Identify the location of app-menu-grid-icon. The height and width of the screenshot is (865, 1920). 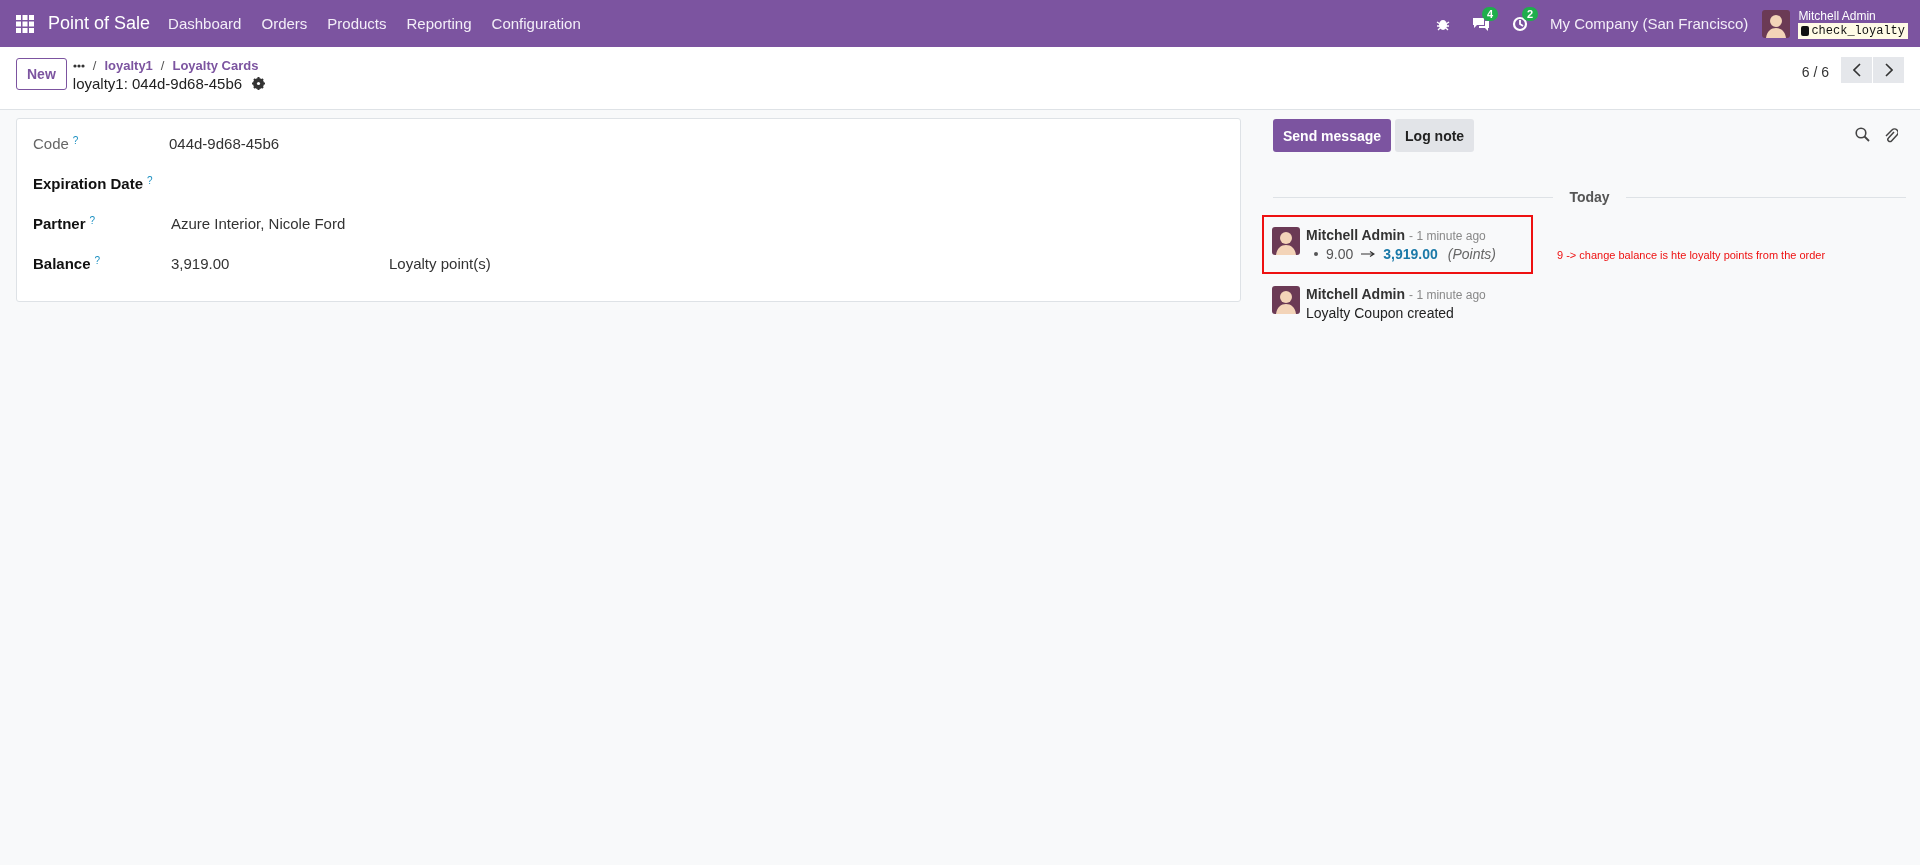
(25, 23).